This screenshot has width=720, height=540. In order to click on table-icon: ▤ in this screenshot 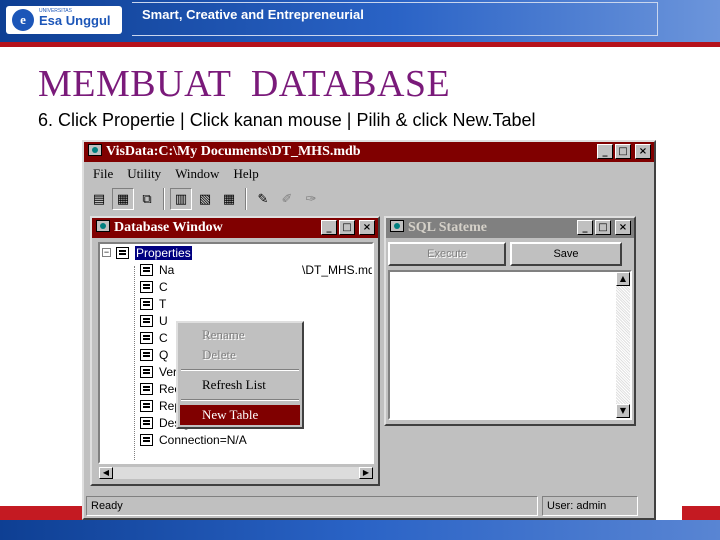, I will do `click(99, 199)`.